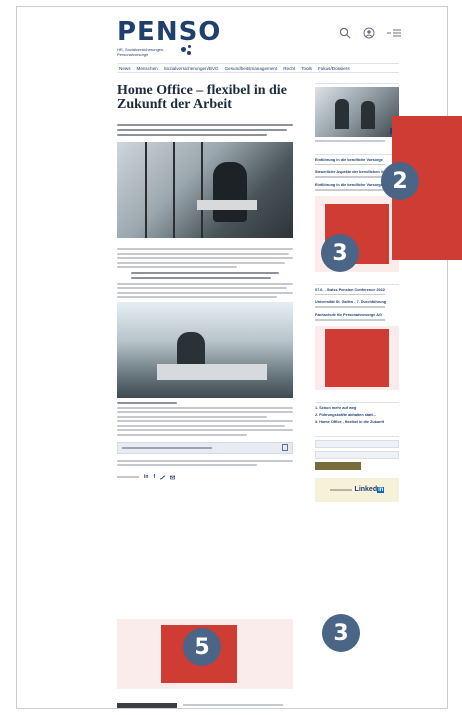 Image resolution: width=462 pixels, height=715 pixels. I want to click on twitter-icon, so click(163, 477).